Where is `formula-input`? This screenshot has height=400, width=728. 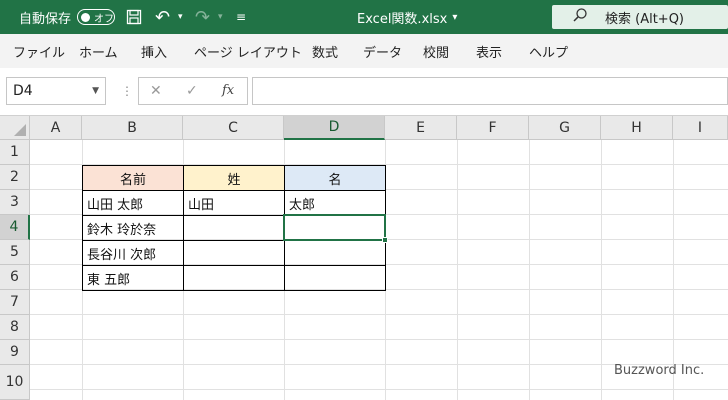
formula-input is located at coordinates (490, 91).